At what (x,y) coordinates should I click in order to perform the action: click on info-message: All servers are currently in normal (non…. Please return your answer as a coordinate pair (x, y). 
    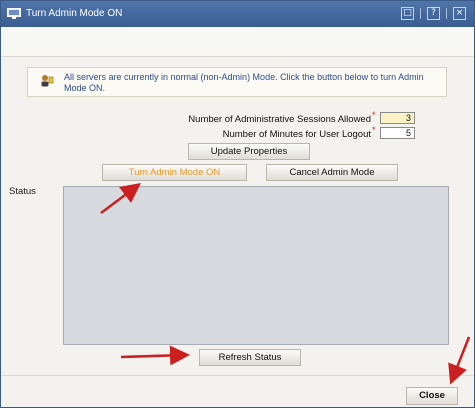
    Looking at the image, I should click on (244, 82).